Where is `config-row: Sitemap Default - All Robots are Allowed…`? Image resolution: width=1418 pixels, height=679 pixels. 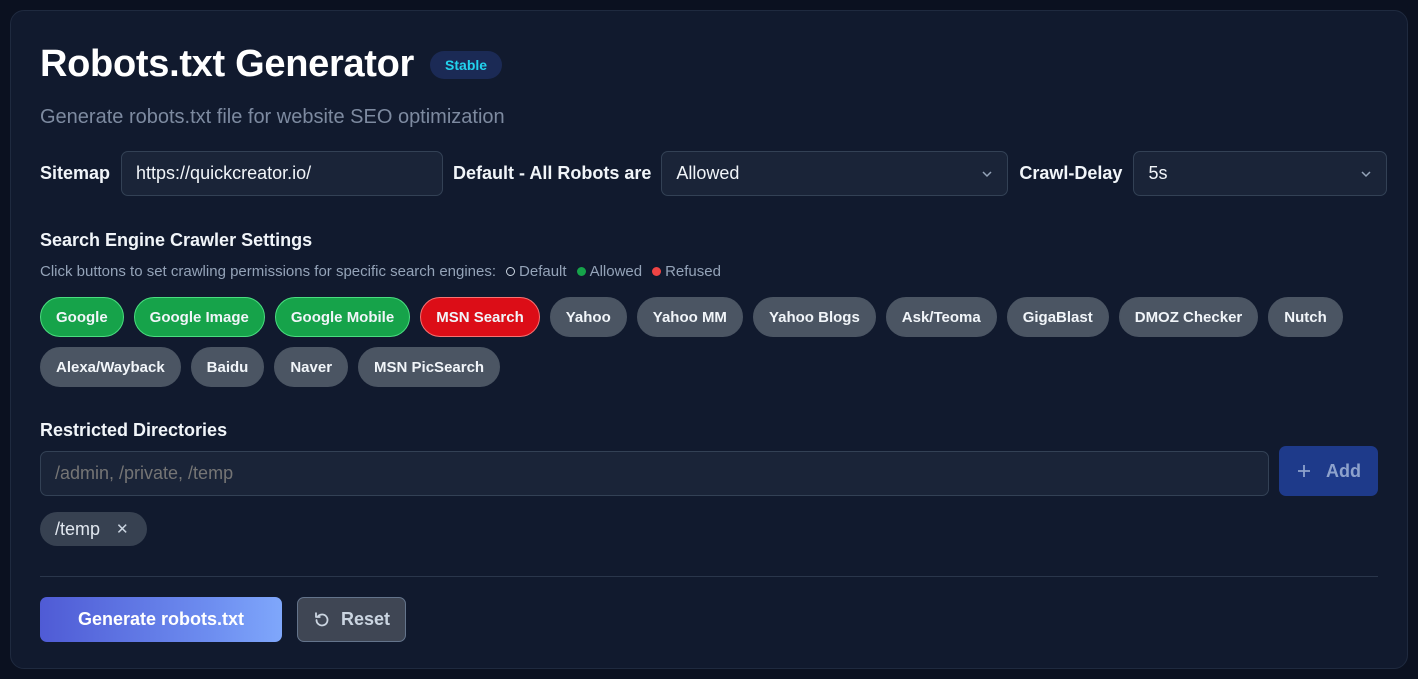
config-row: Sitemap Default - All Robots are Allowed… is located at coordinates (714, 173).